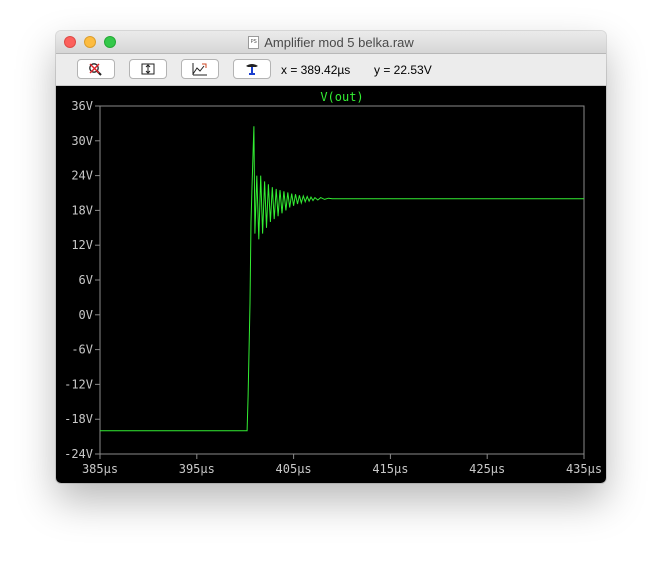 The height and width of the screenshot is (564, 662). Describe the element at coordinates (339, 42) in the screenshot. I see `window-title: Amplifier mod 5 belka.raw` at that location.